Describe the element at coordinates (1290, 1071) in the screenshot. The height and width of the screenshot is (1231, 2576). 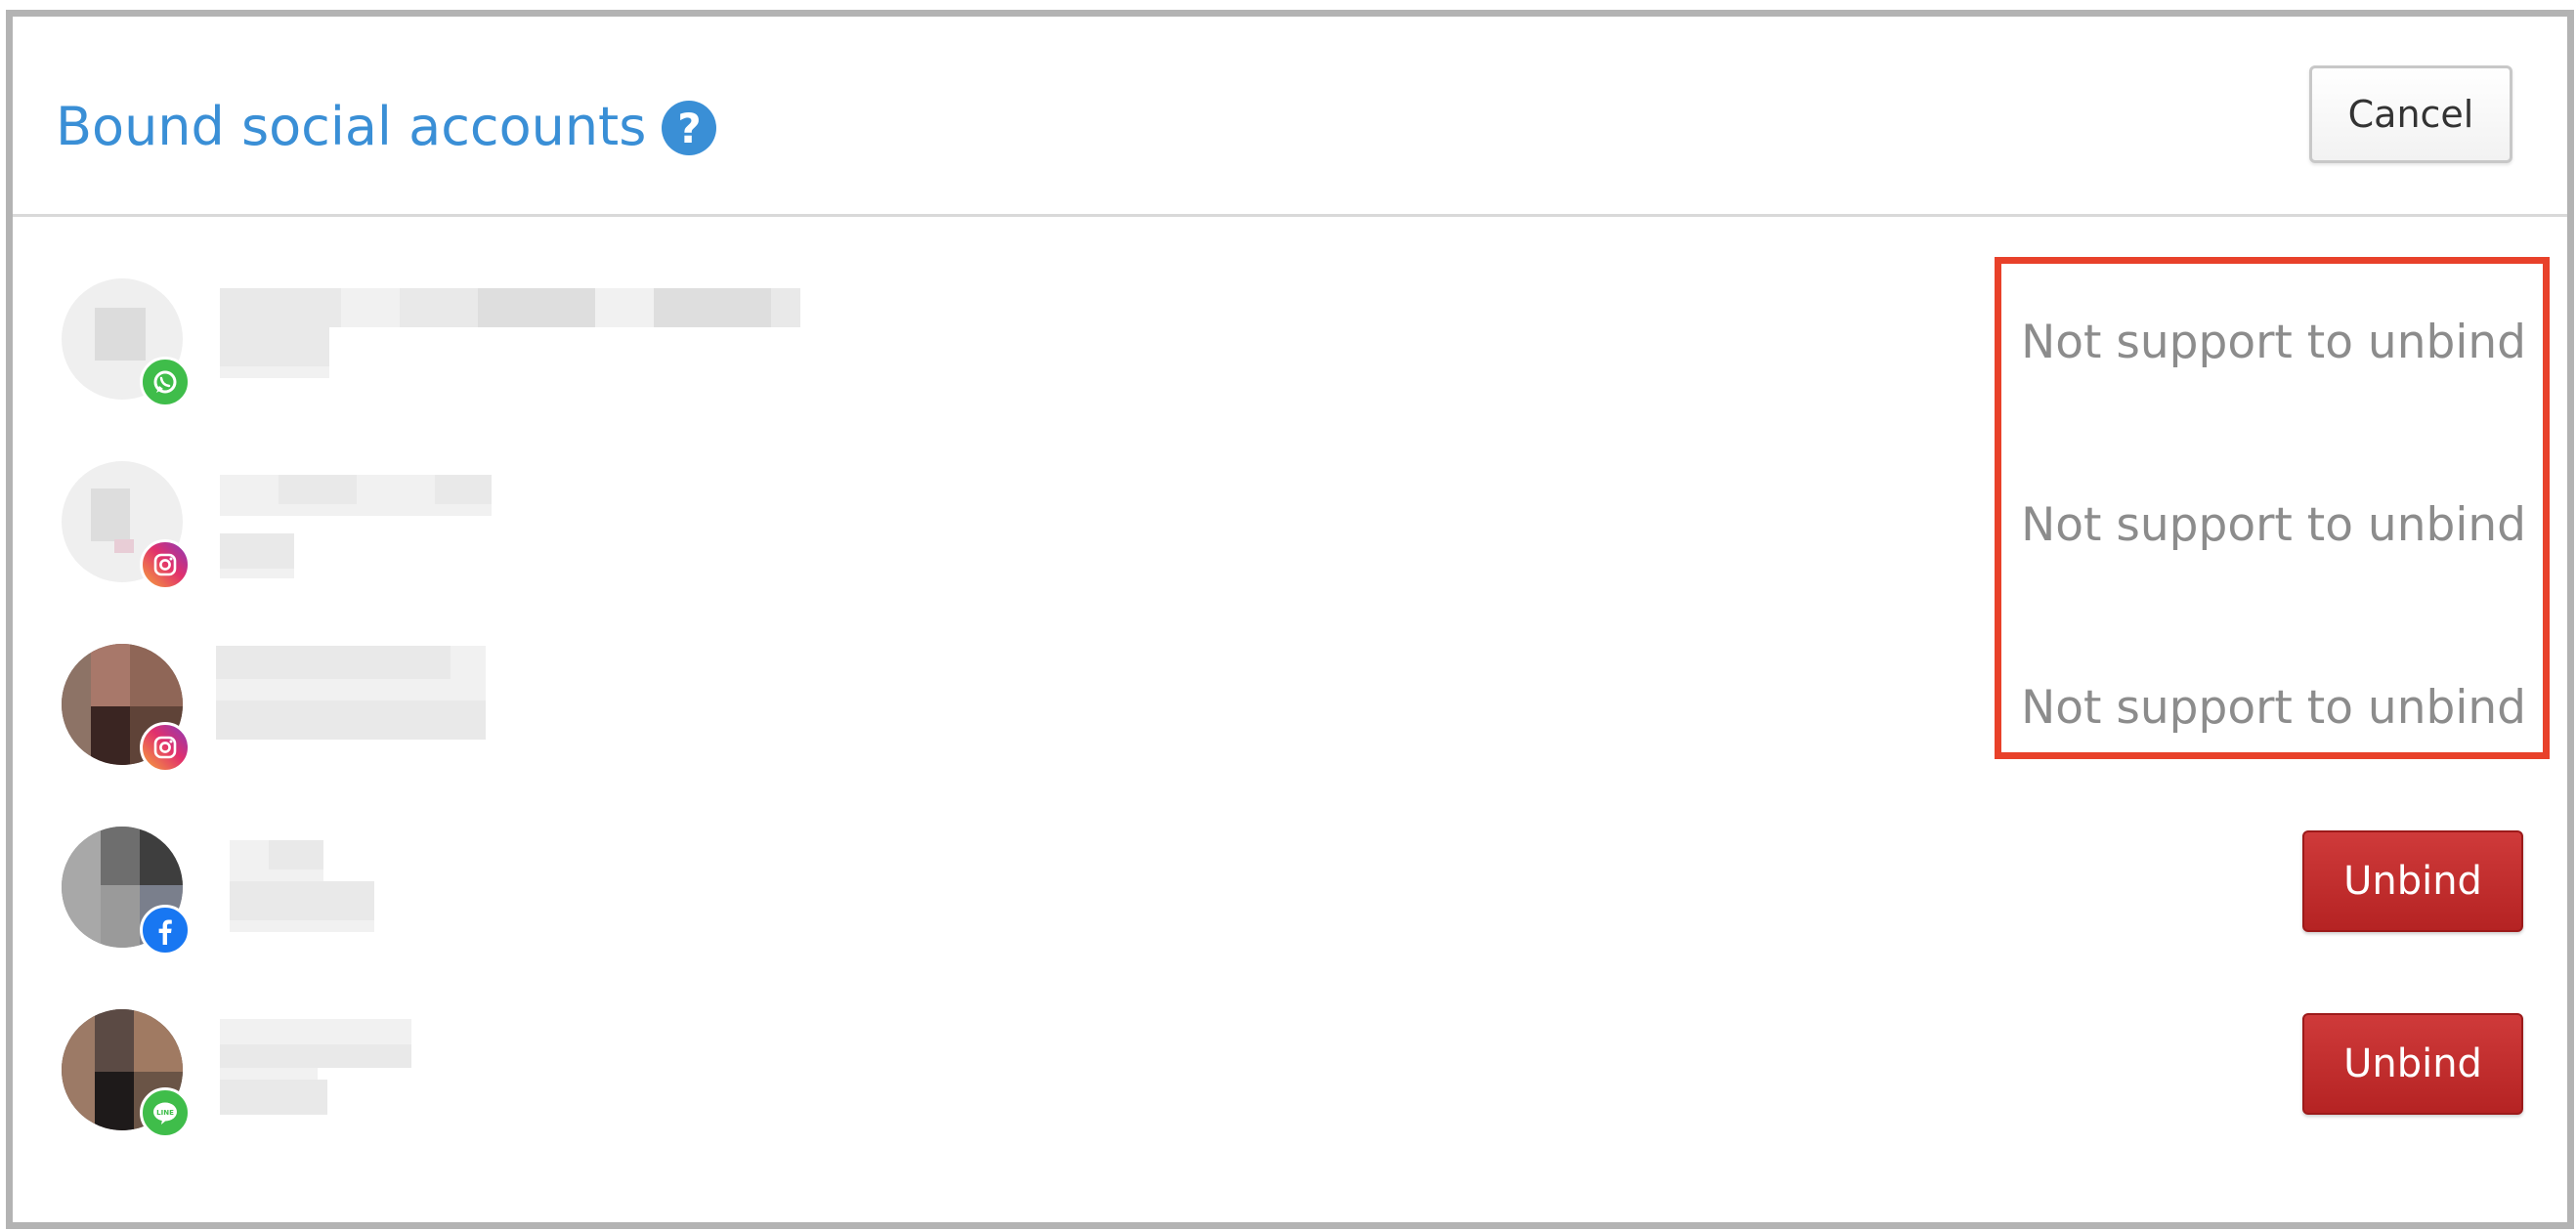
I see `account-row: LINE Unbind` at that location.